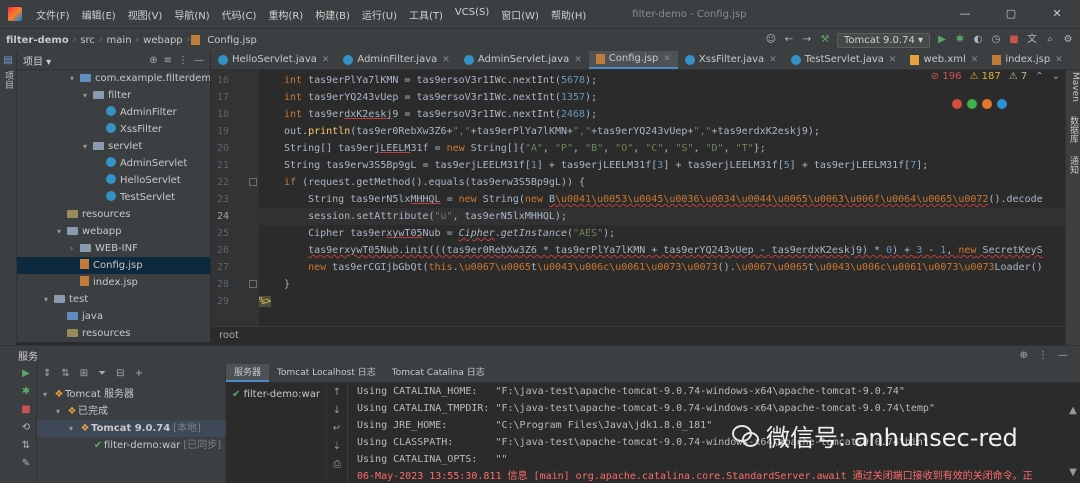 This screenshot has width=1080, height=483. What do you see at coordinates (396, 60) in the screenshot?
I see `editor-tab: AdminFilter.java ✕` at bounding box center [396, 60].